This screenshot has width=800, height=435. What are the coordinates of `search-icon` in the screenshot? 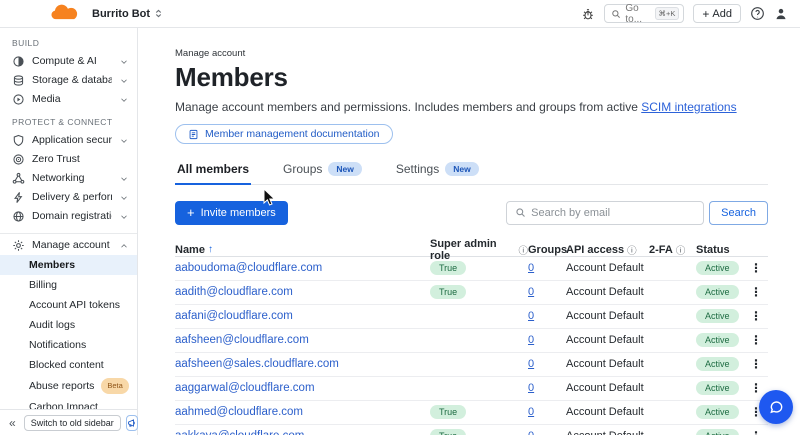 It's located at (521, 212).